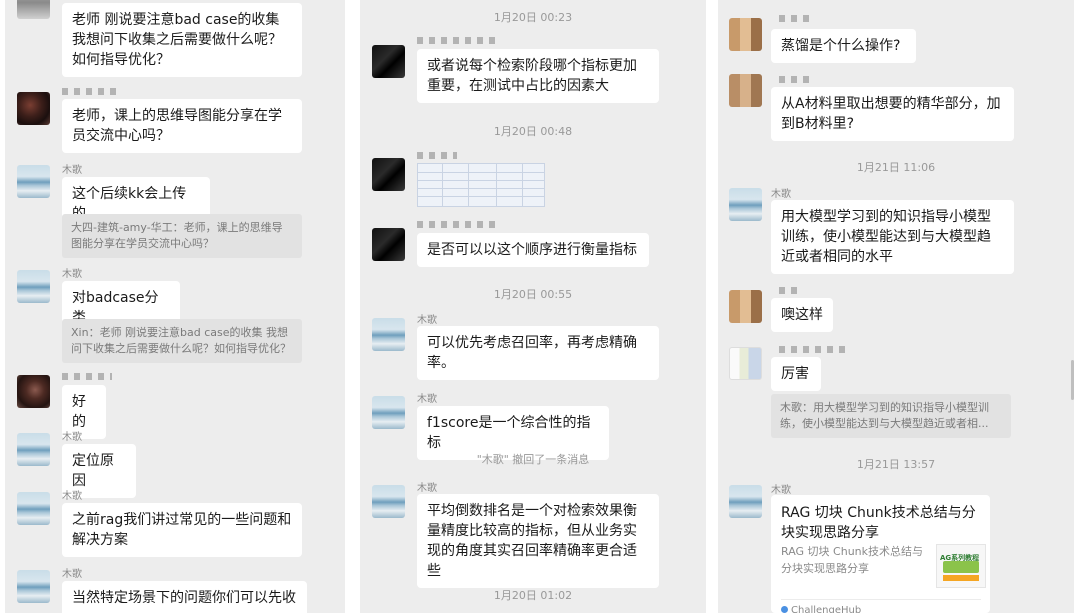 Image resolution: width=1080 pixels, height=613 pixels. I want to click on thumbnail-graphic, so click(961, 567).